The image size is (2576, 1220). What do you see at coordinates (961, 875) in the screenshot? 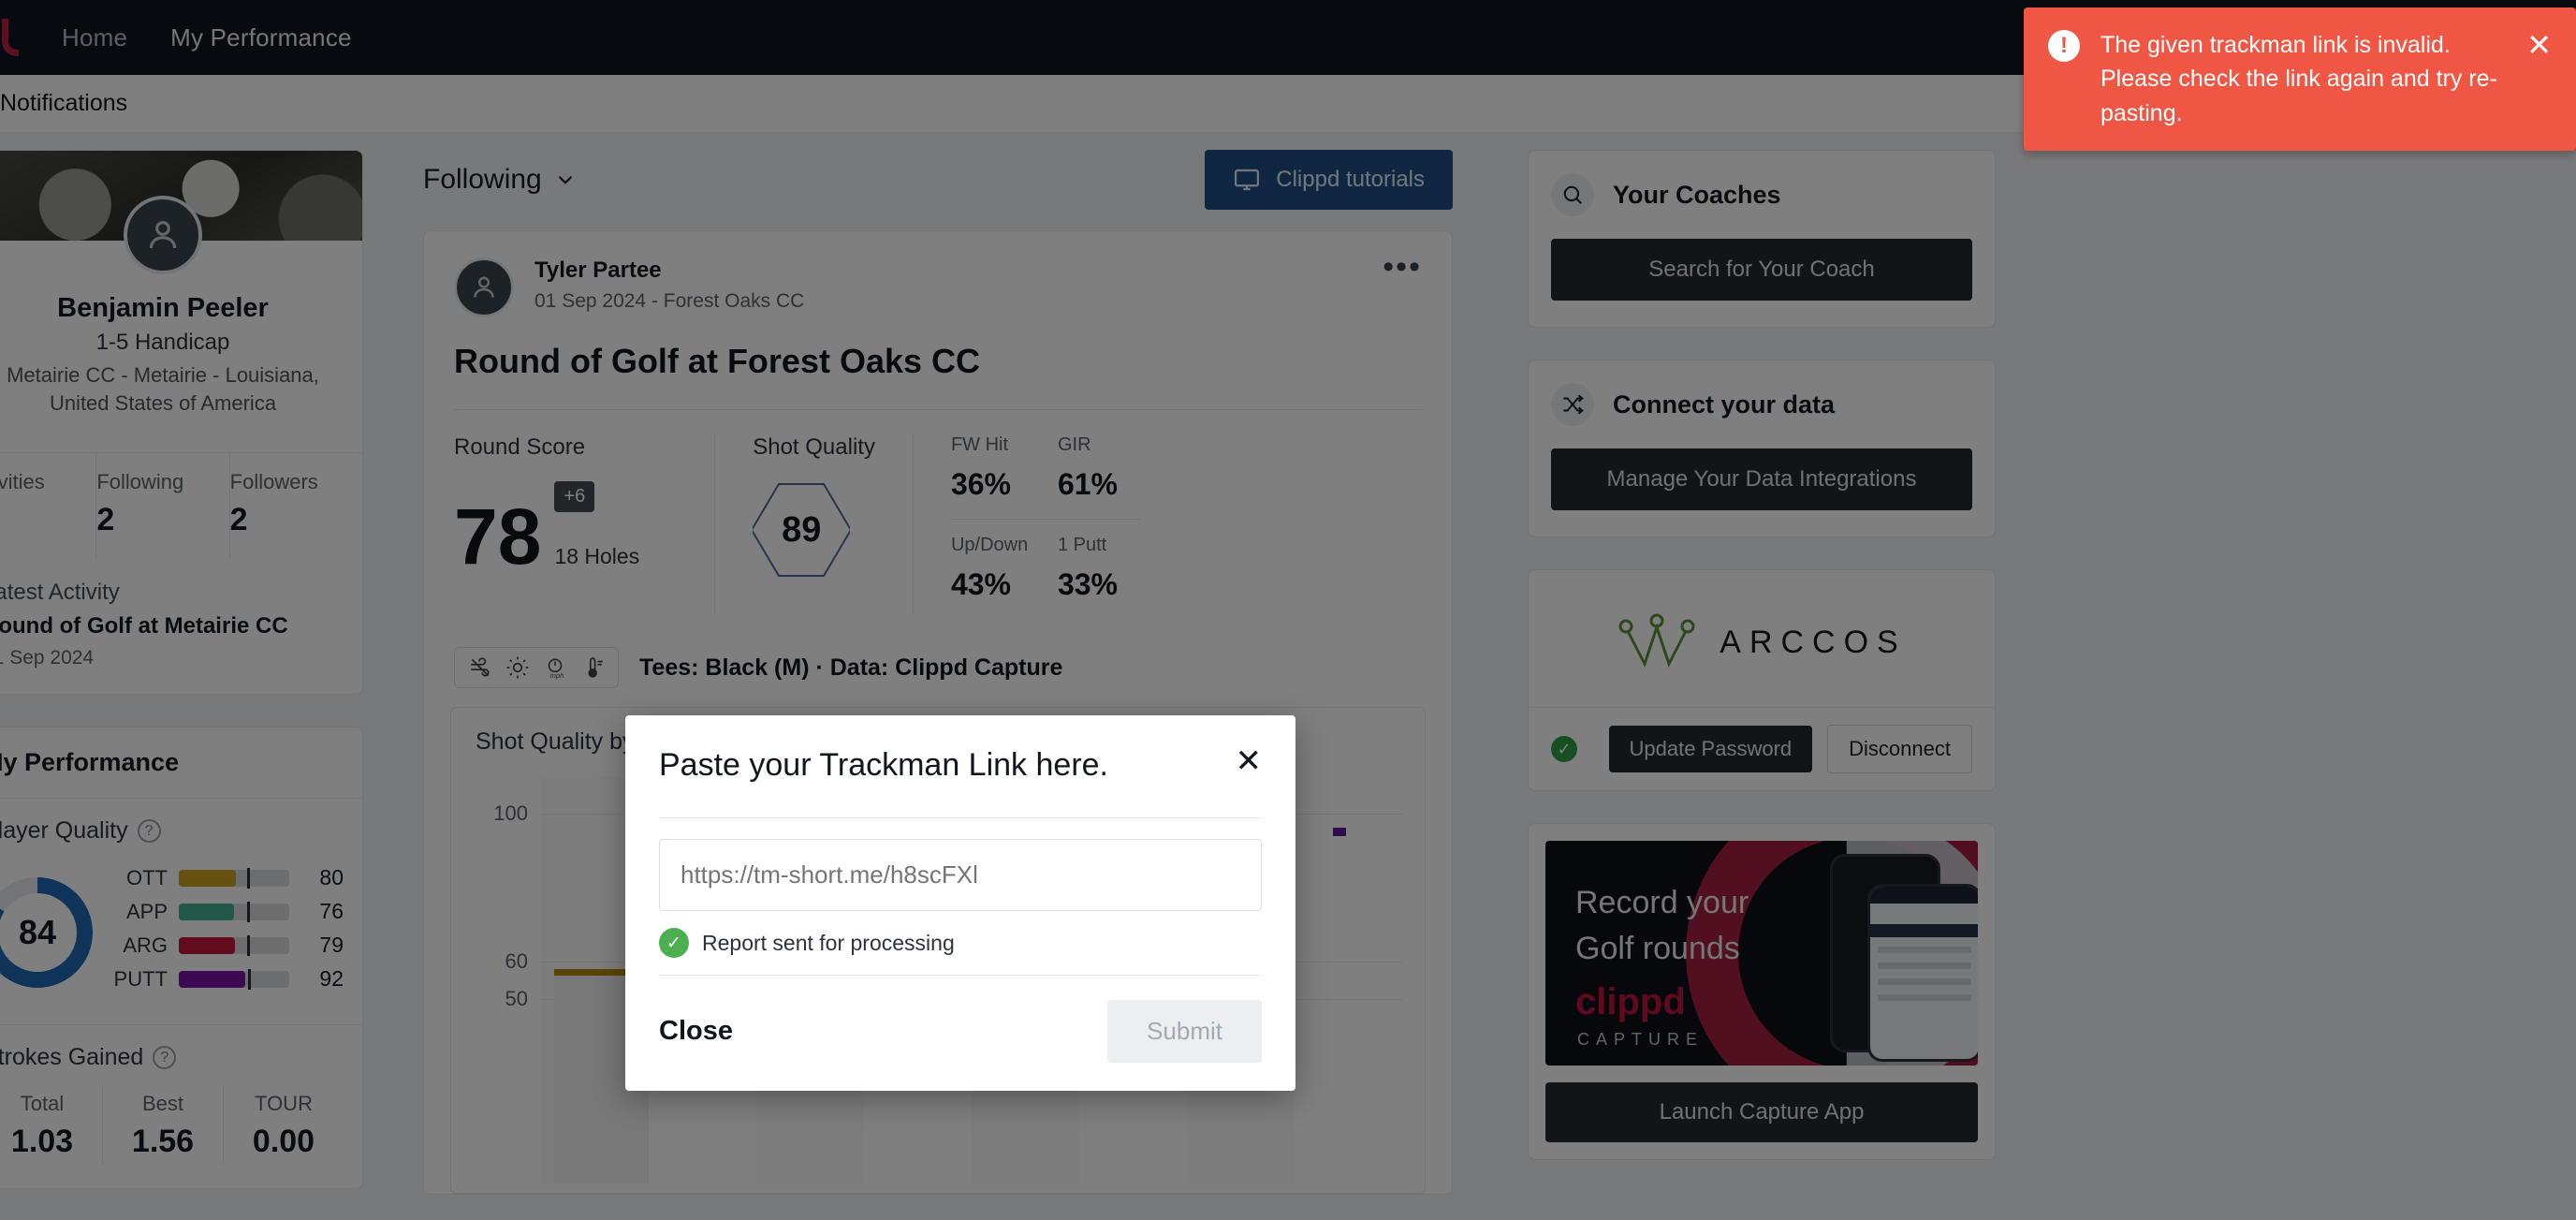
I see `trackman-link-input` at bounding box center [961, 875].